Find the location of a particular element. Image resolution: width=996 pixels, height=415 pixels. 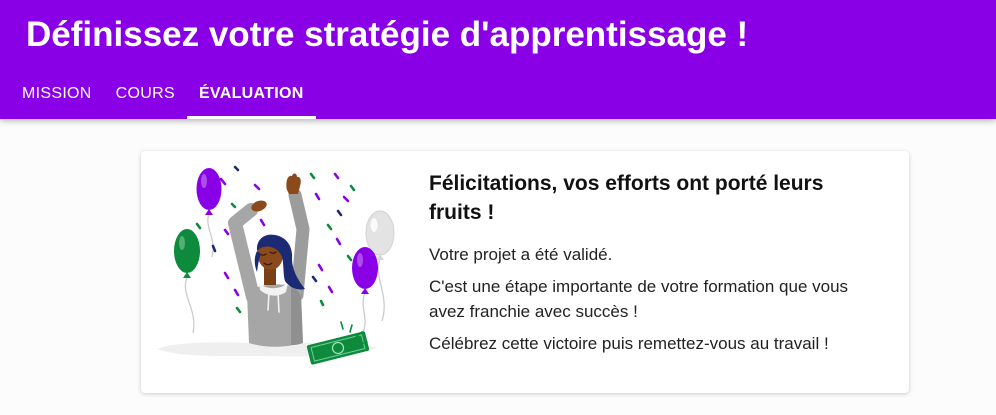

money-bill is located at coordinates (338, 348).